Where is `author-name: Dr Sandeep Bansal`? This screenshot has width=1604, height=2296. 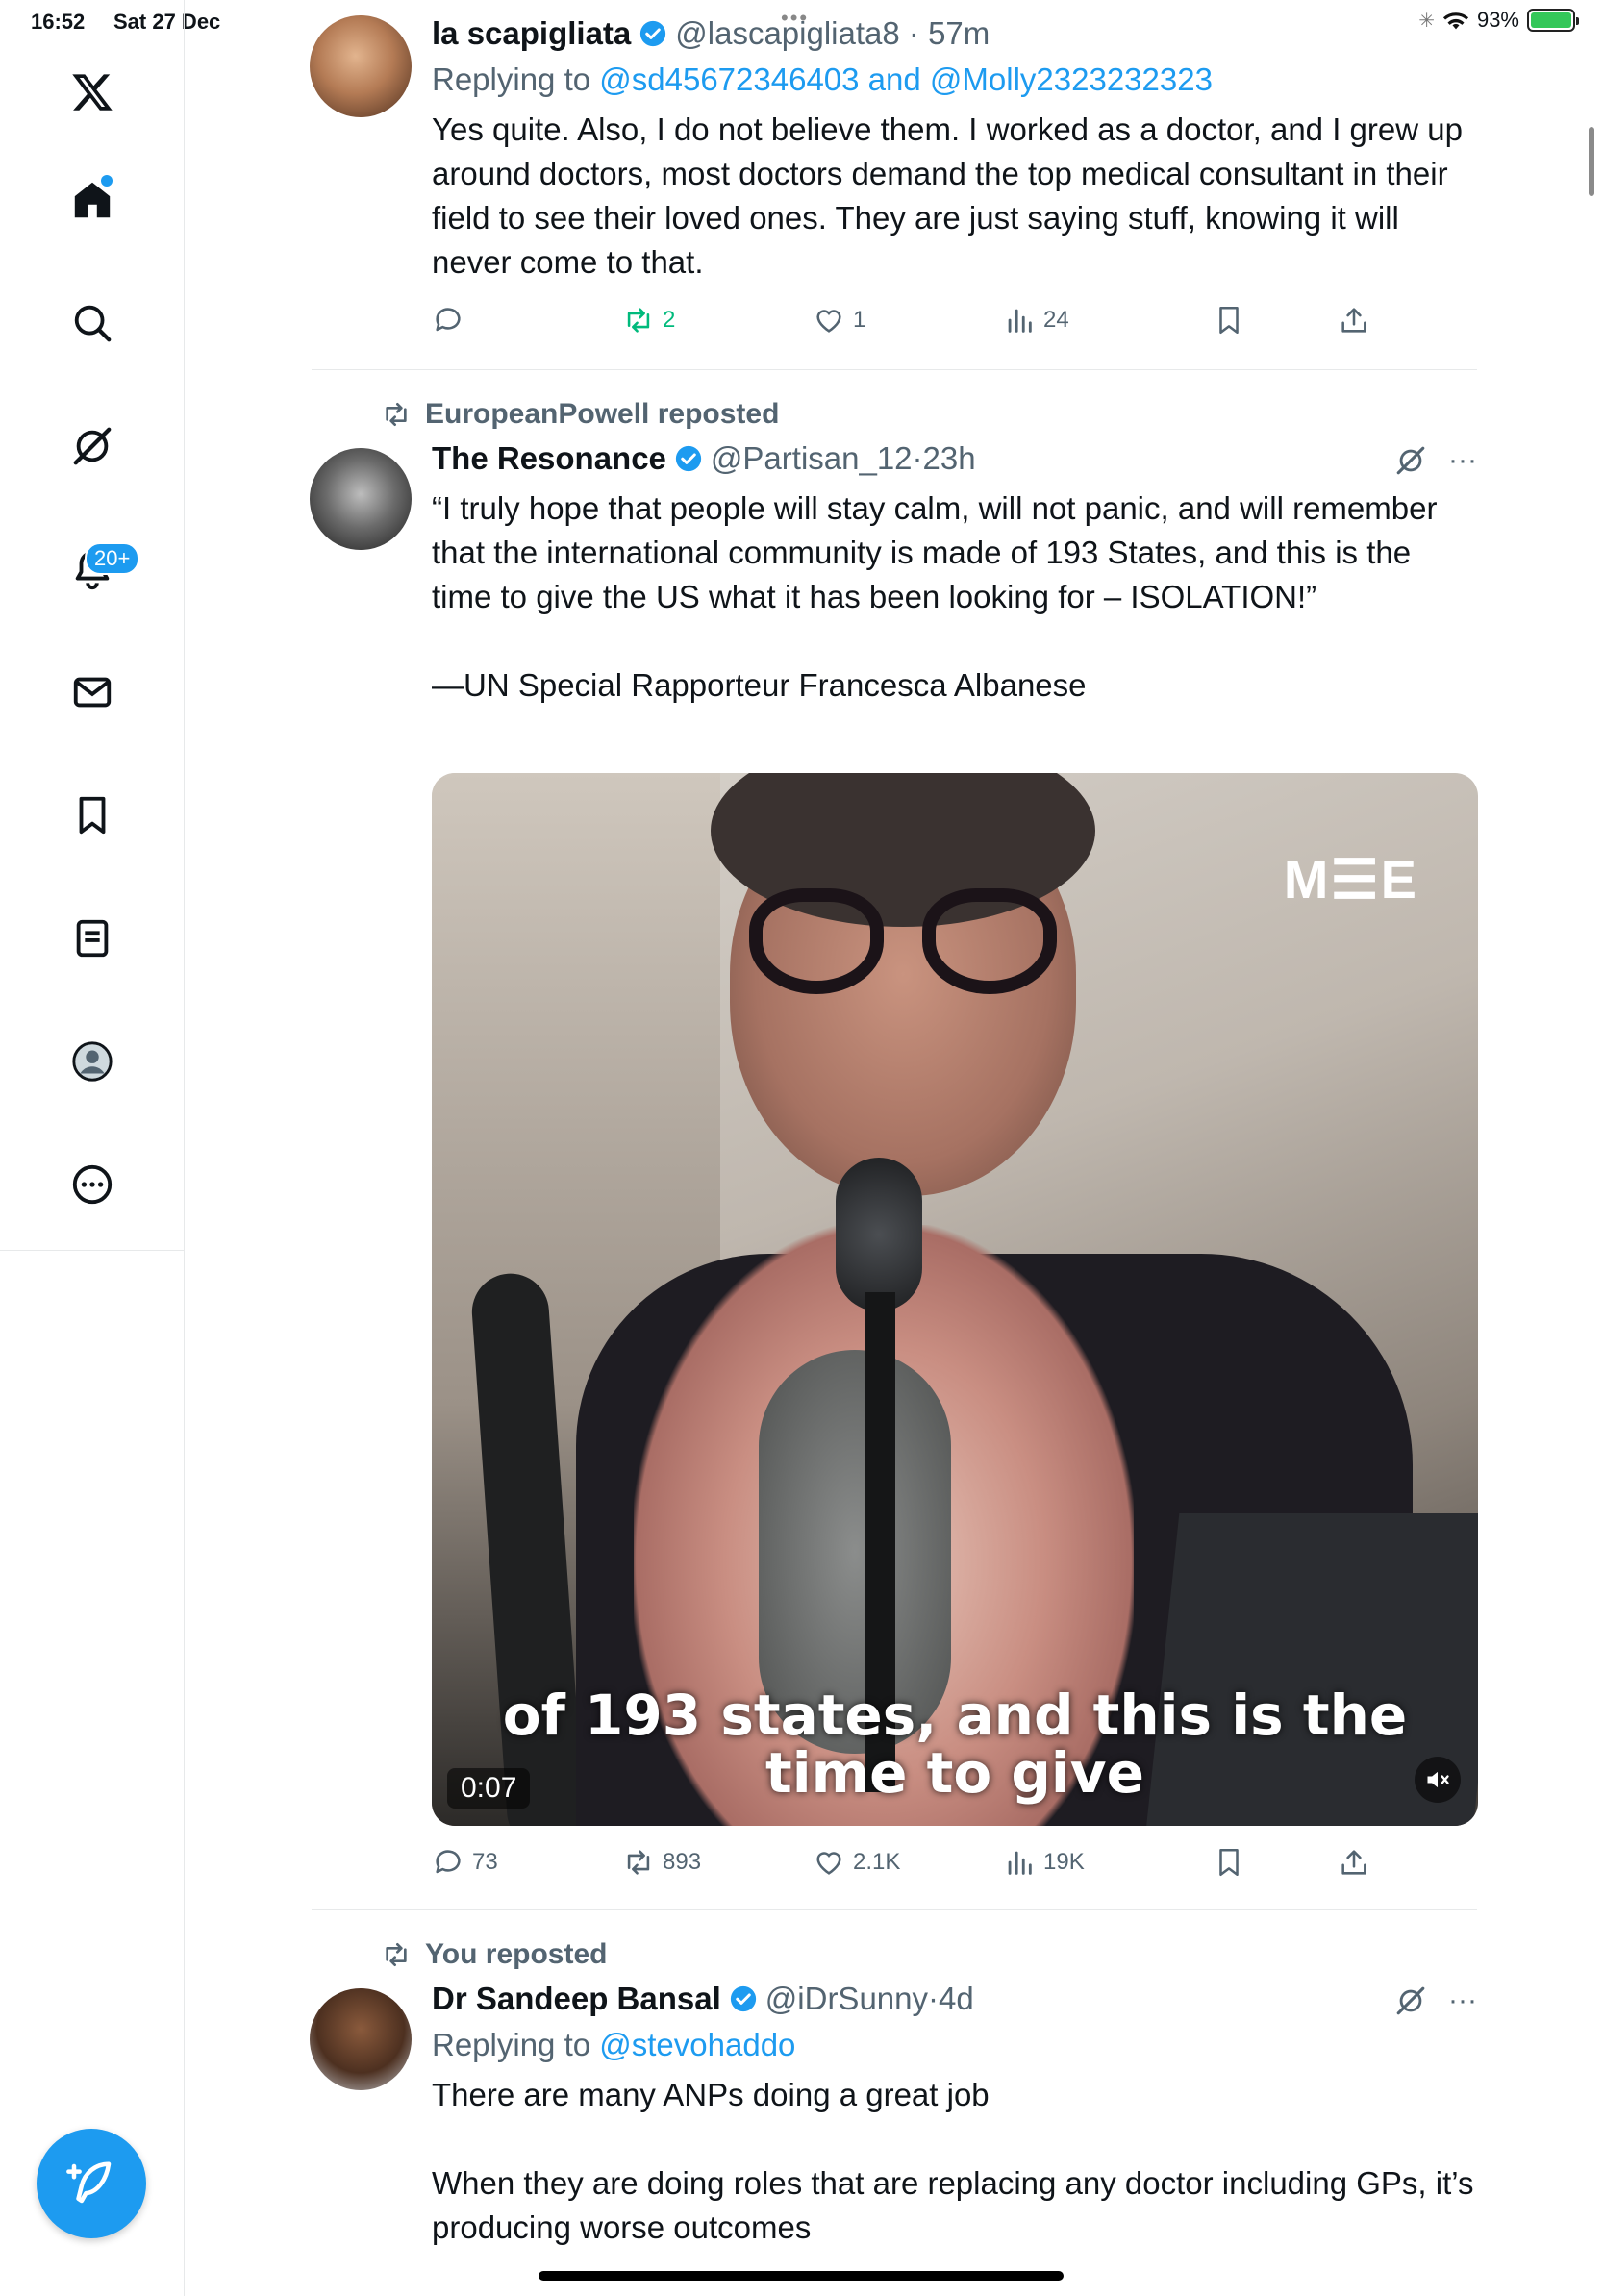 author-name: Dr Sandeep Bansal is located at coordinates (576, 1999).